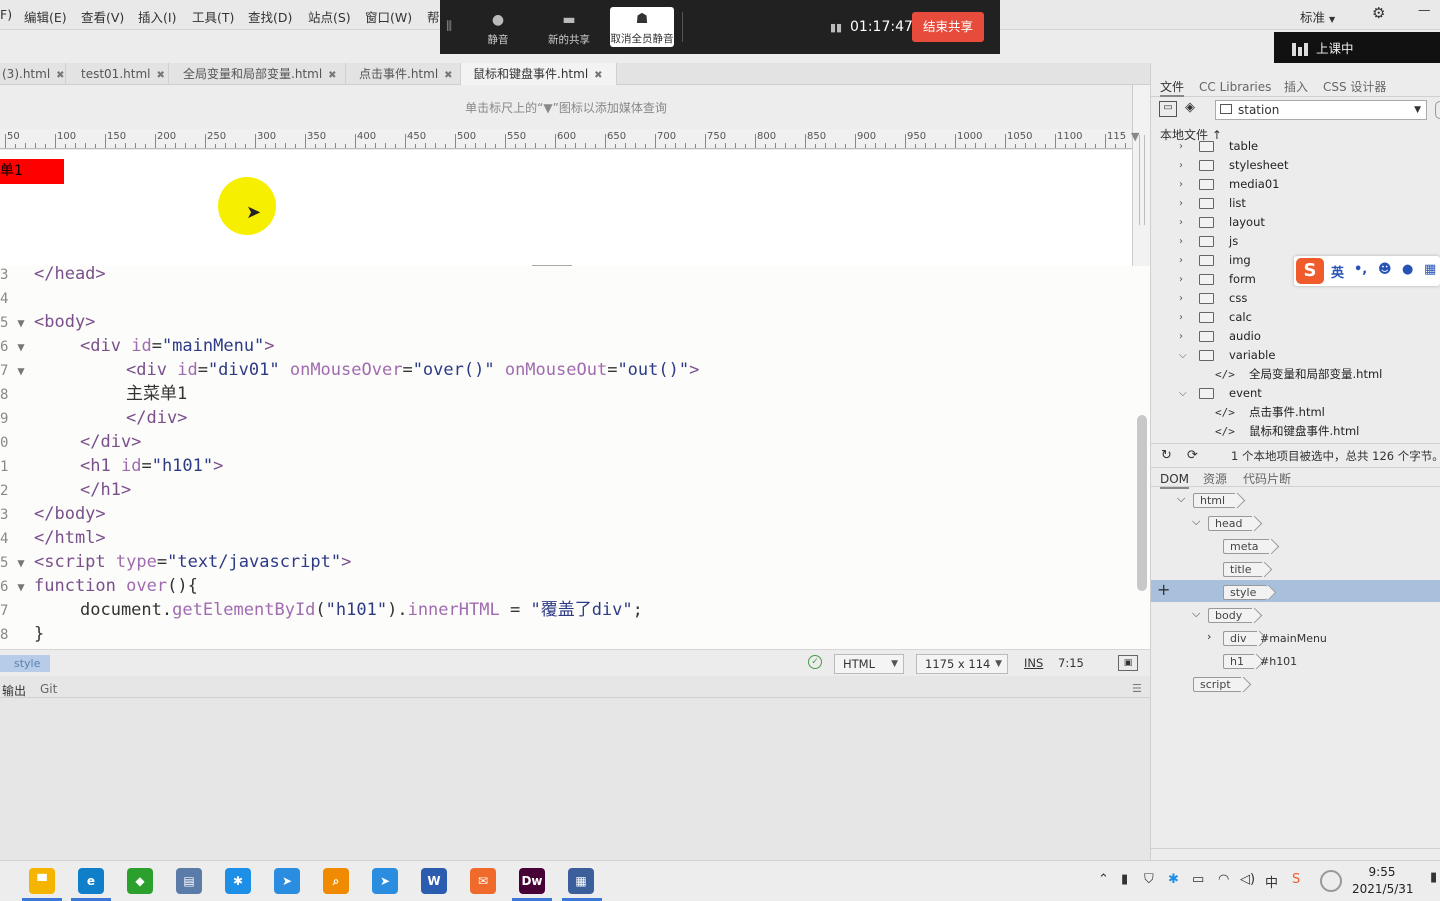  I want to click on panel-bottom-scrollbar, so click(1295, 854).